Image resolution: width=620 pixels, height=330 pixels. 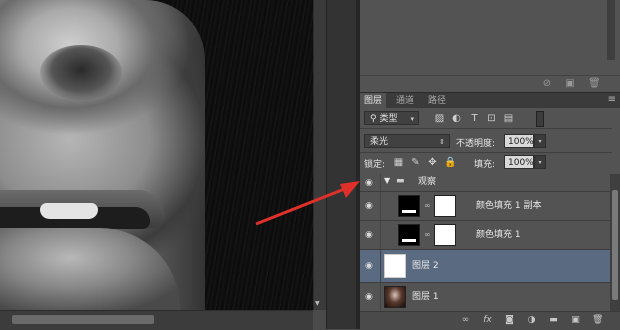 I want to click on tab-layers: 图层, so click(x=373, y=101).